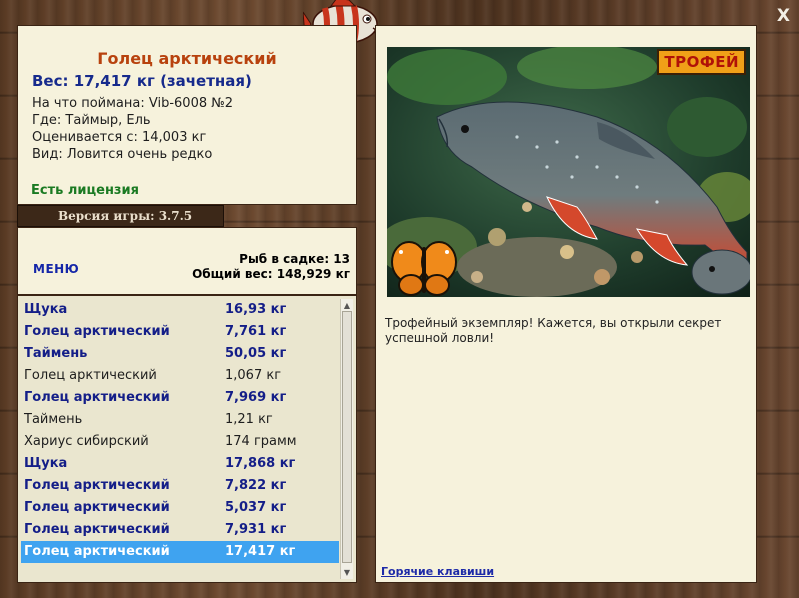 Image resolution: width=799 pixels, height=598 pixels. I want to click on catch-list-item: Голец арктический 1,067 кг, so click(180, 376).